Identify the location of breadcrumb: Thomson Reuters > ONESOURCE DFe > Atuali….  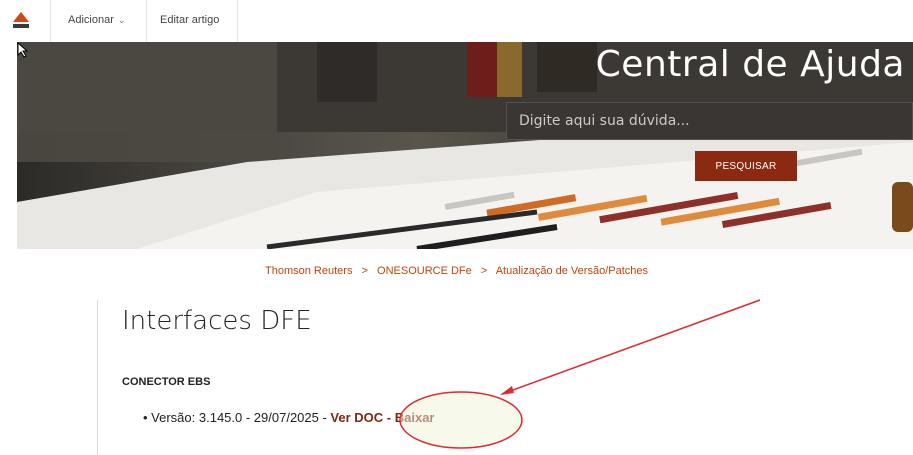
(456, 271).